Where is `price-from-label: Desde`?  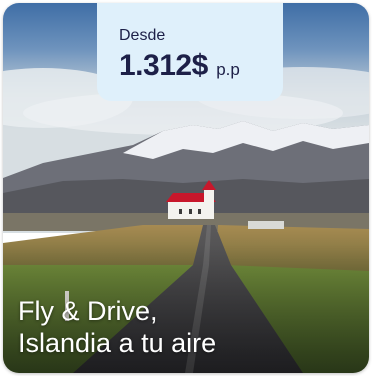
price-from-label: Desde is located at coordinates (142, 35).